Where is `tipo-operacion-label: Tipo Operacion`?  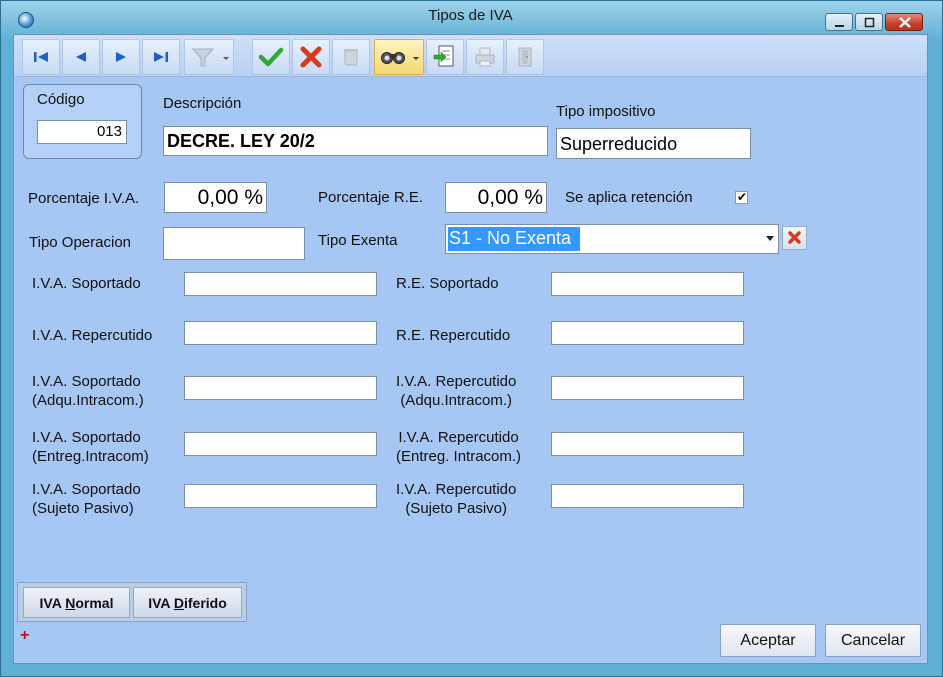 tipo-operacion-label: Tipo Operacion is located at coordinates (80, 242).